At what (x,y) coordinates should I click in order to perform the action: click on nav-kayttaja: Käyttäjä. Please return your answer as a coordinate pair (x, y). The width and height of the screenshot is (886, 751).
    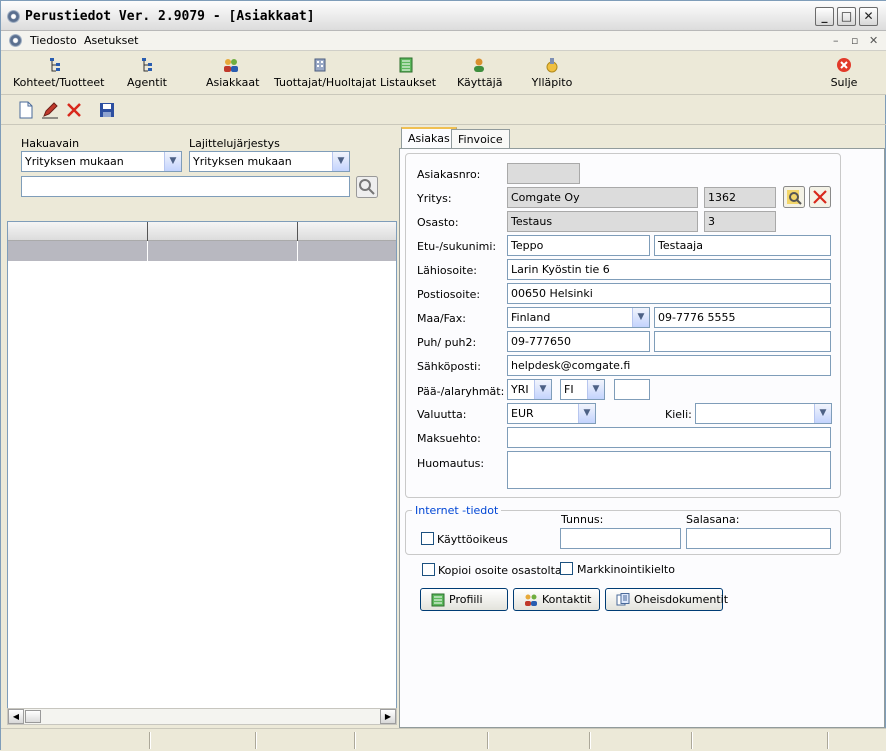
    Looking at the image, I should click on (479, 74).